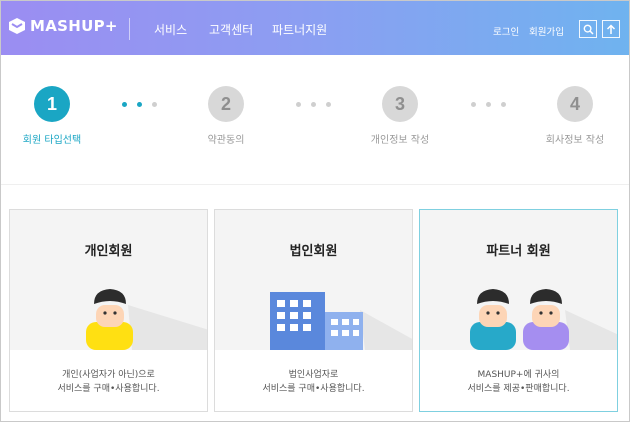 The height and width of the screenshot is (422, 630). I want to click on card-illustration-area: 개인회원, so click(108, 280).